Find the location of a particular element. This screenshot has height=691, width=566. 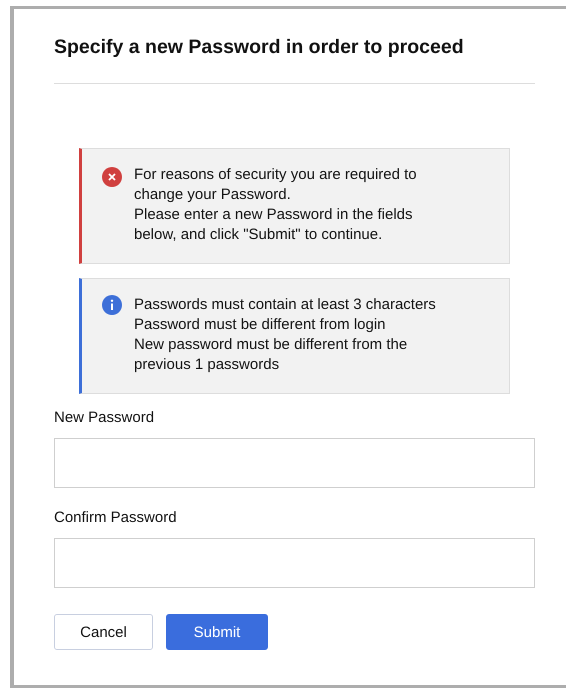

cancel-button: Cancel is located at coordinates (103, 632).